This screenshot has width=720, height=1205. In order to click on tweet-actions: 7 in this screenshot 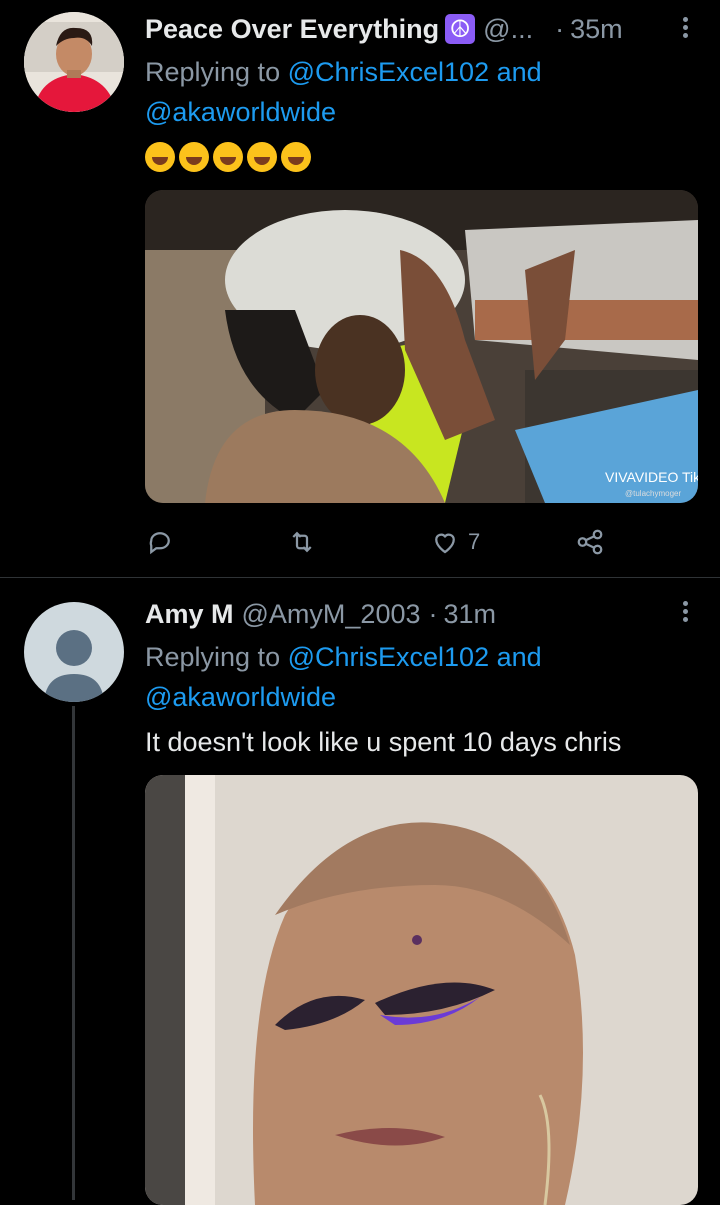, I will do `click(385, 542)`.